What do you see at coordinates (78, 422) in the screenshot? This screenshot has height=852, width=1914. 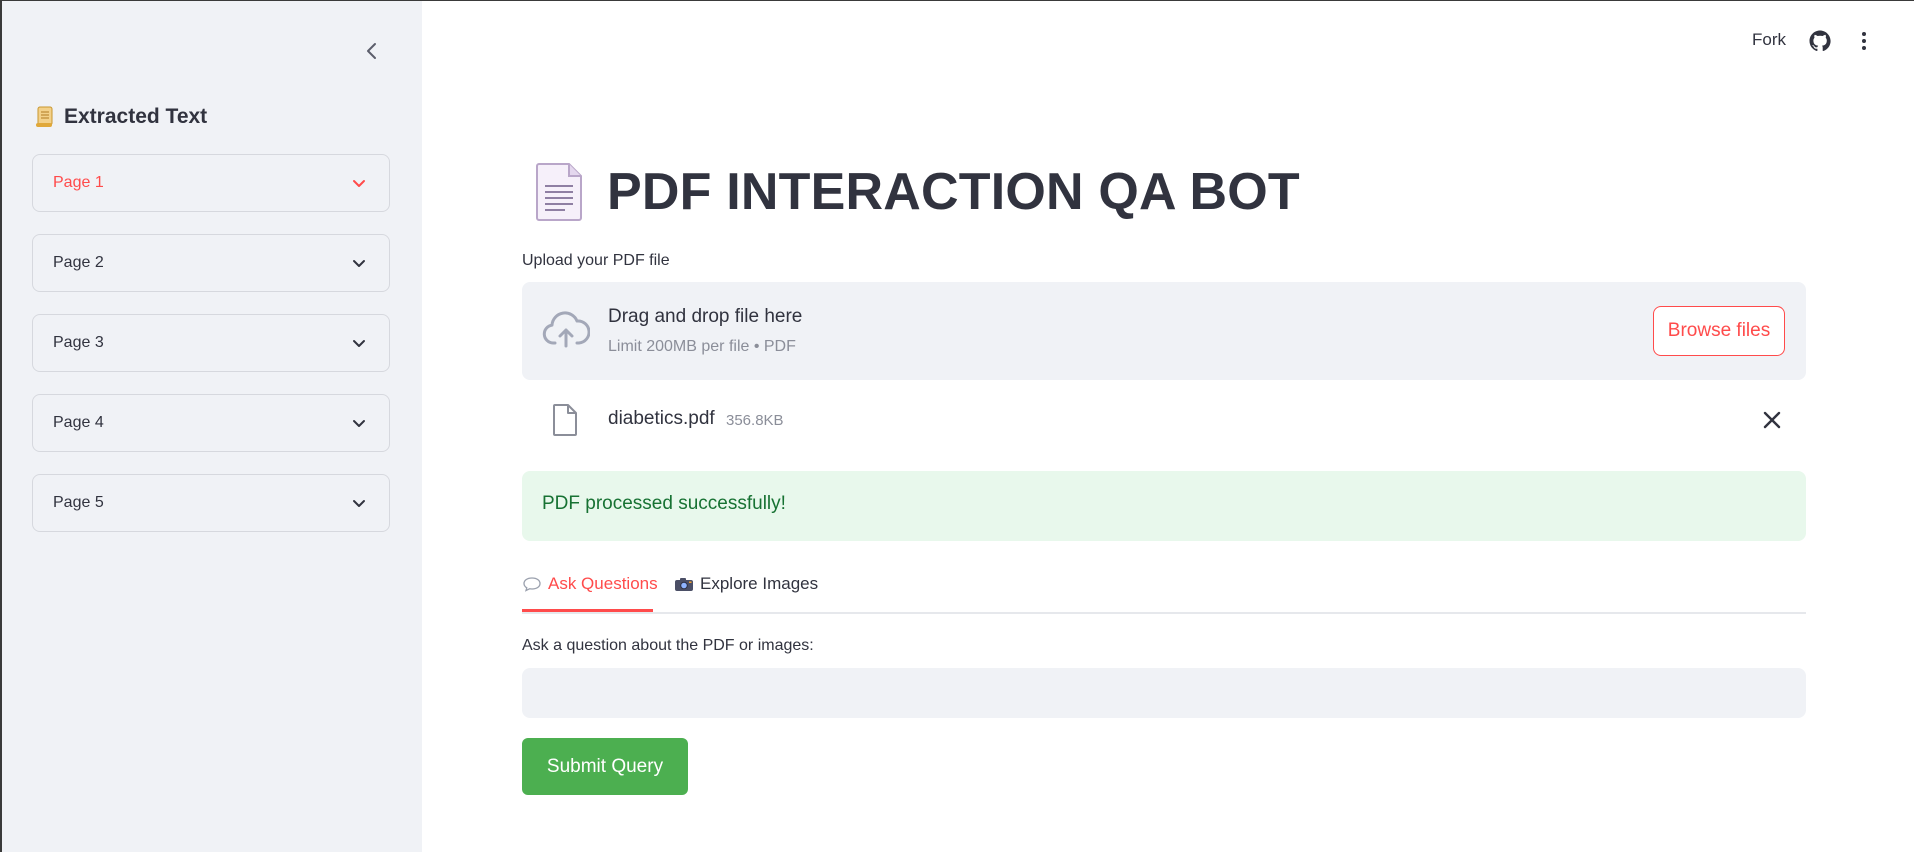 I see `expander-label: Page 4` at bounding box center [78, 422].